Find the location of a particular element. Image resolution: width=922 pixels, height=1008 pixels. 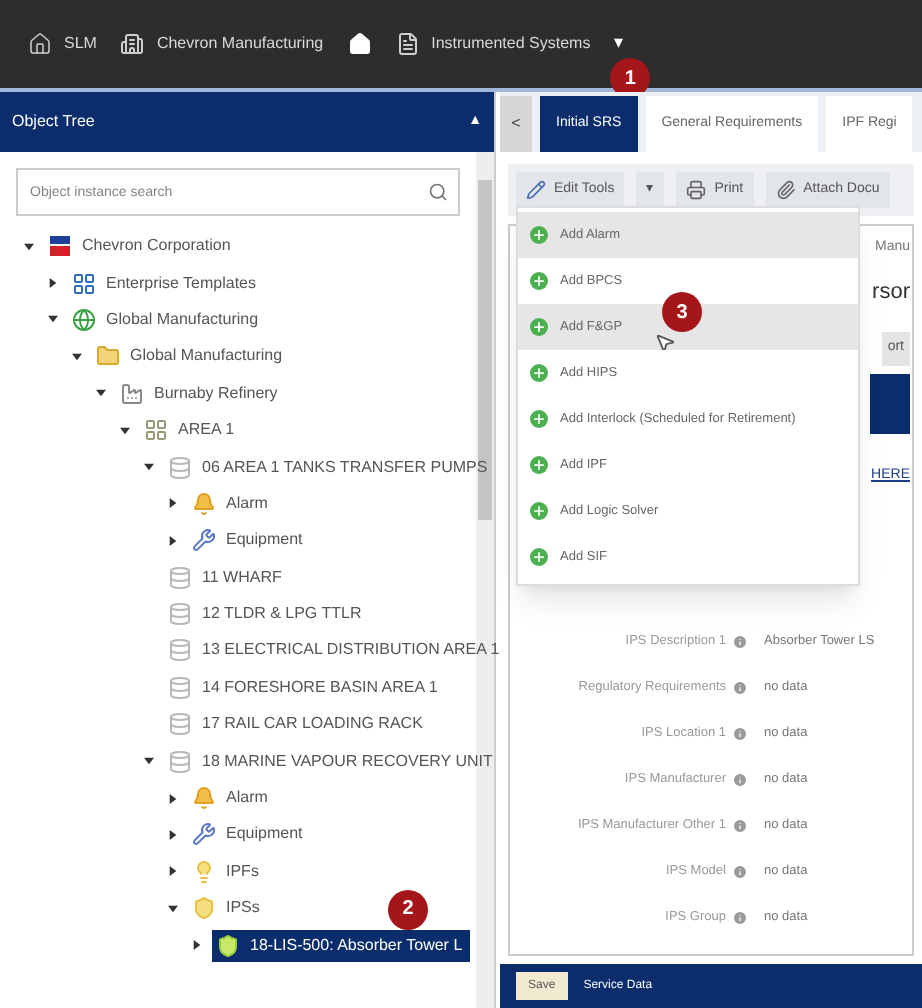

attachment-icon is located at coordinates (785, 190).